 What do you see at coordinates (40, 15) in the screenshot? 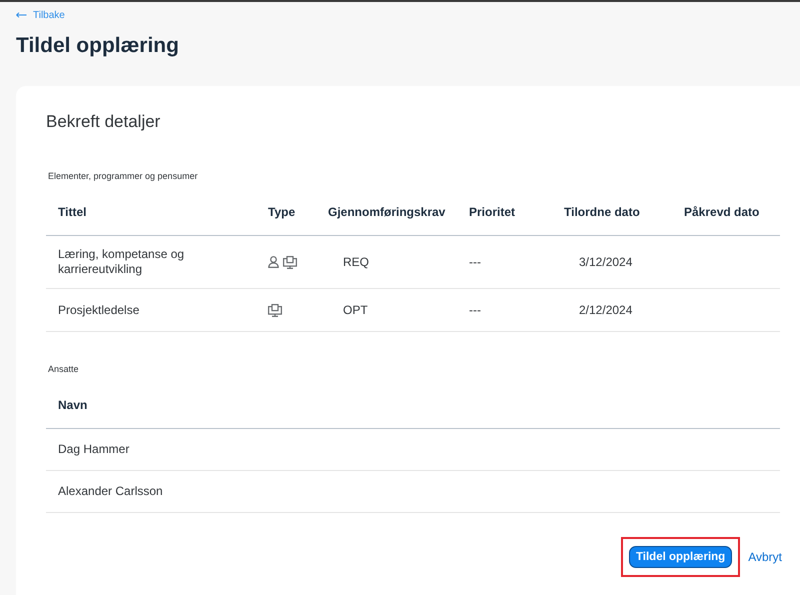
I see `back-link: Tilbake` at bounding box center [40, 15].